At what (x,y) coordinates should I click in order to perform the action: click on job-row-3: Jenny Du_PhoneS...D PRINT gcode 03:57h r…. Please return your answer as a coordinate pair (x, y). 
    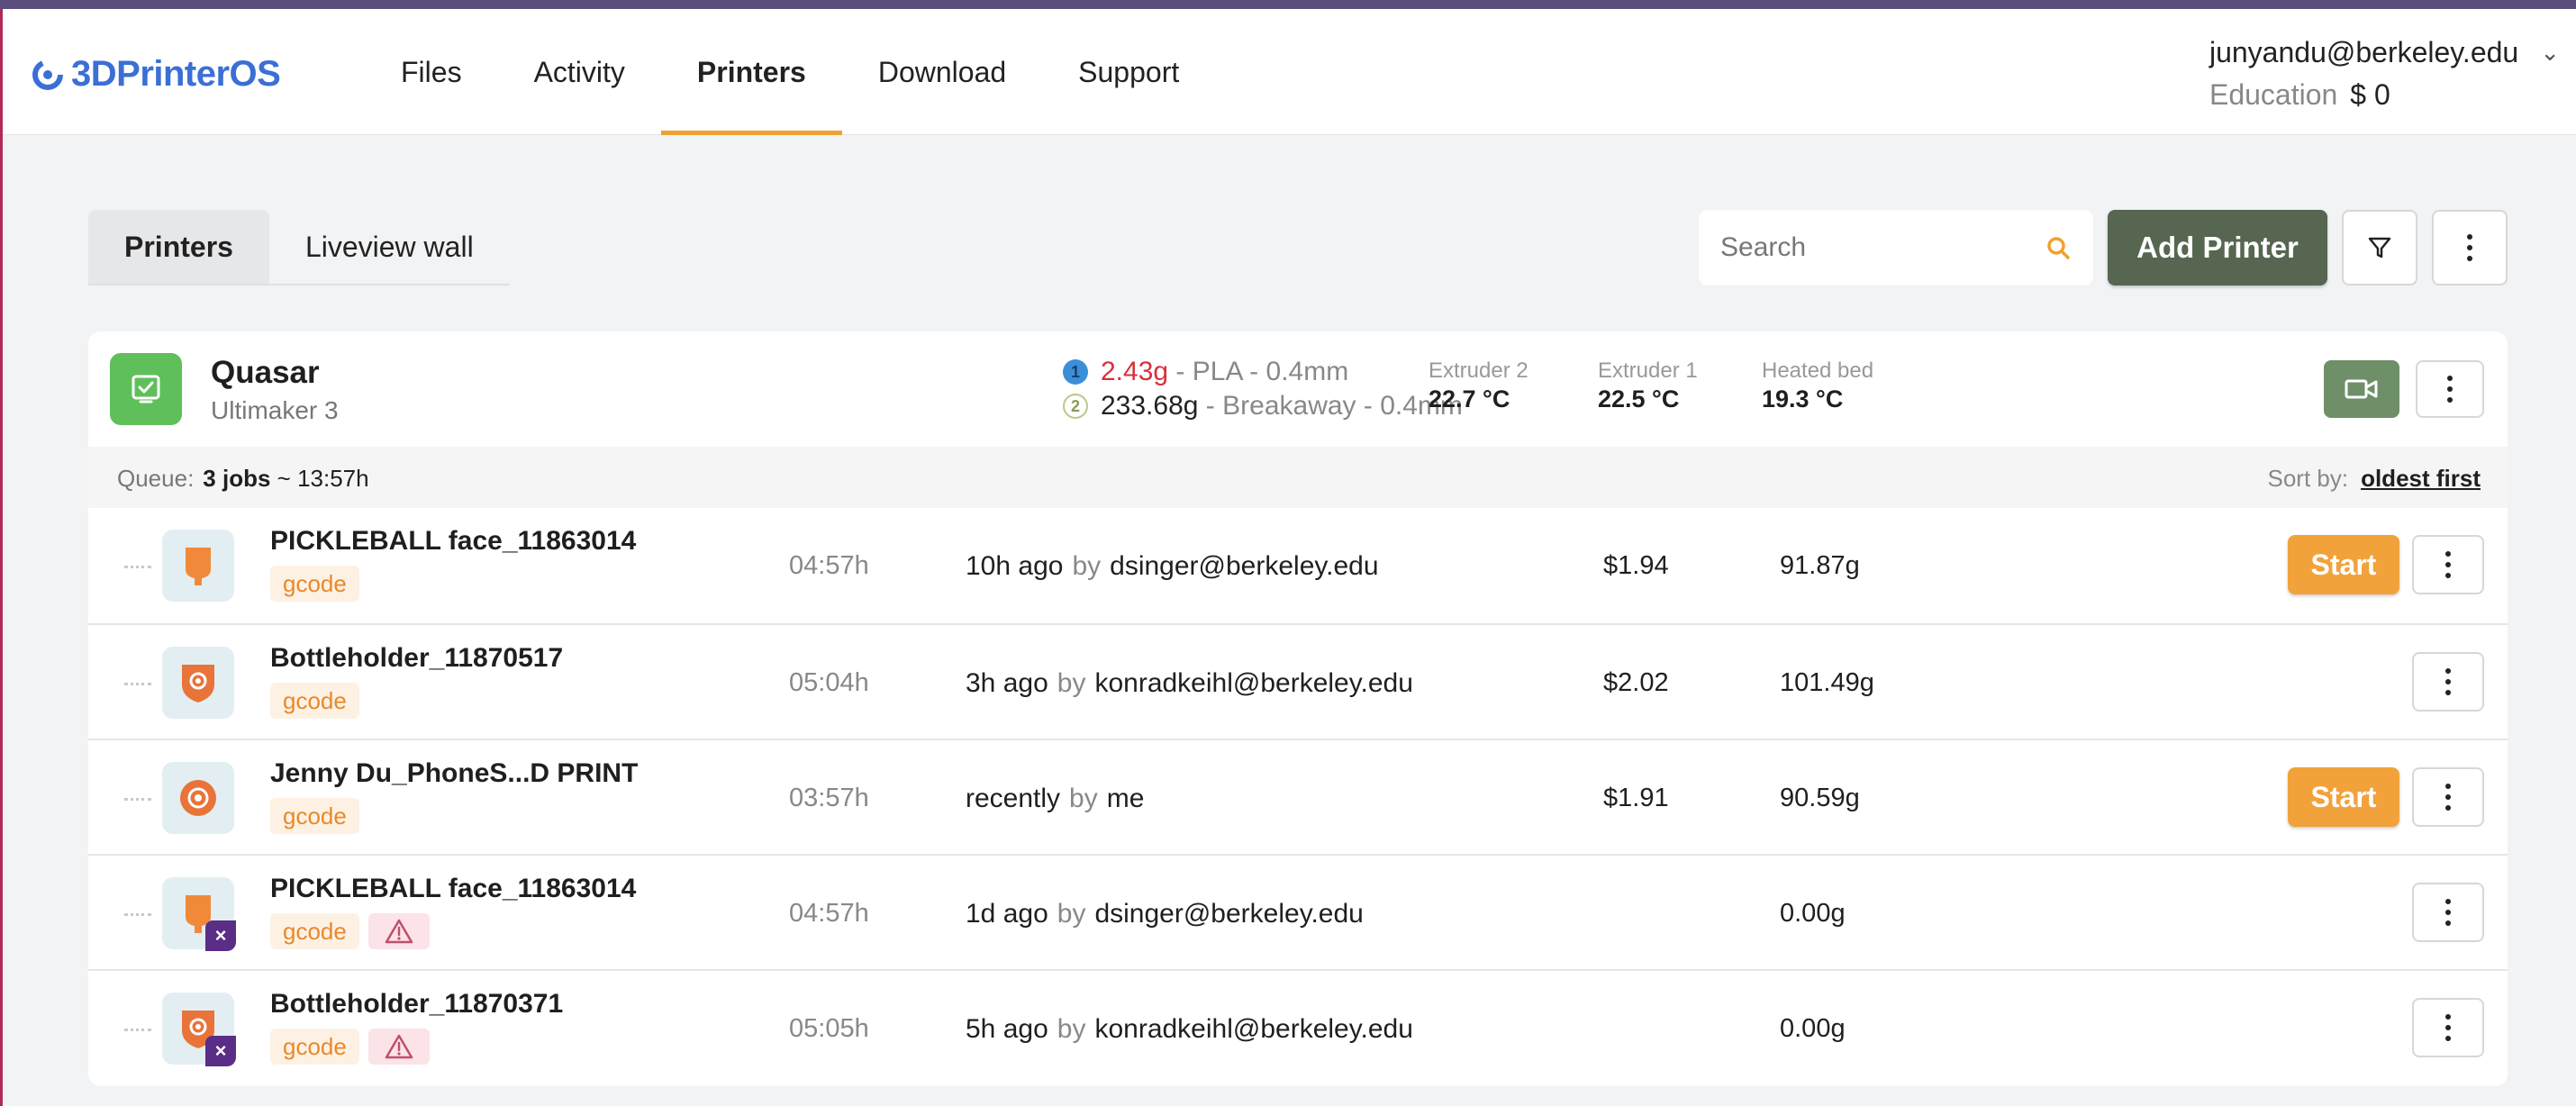
    Looking at the image, I should click on (1298, 796).